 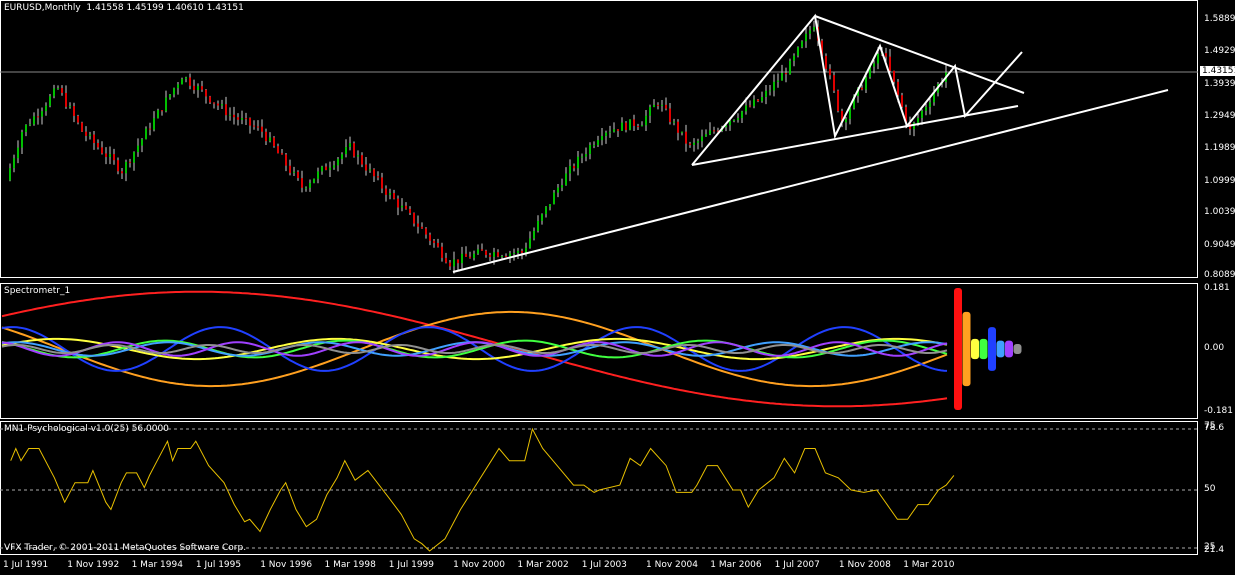 I want to click on price-axis-label: 1.09990, so click(x=1219, y=181).